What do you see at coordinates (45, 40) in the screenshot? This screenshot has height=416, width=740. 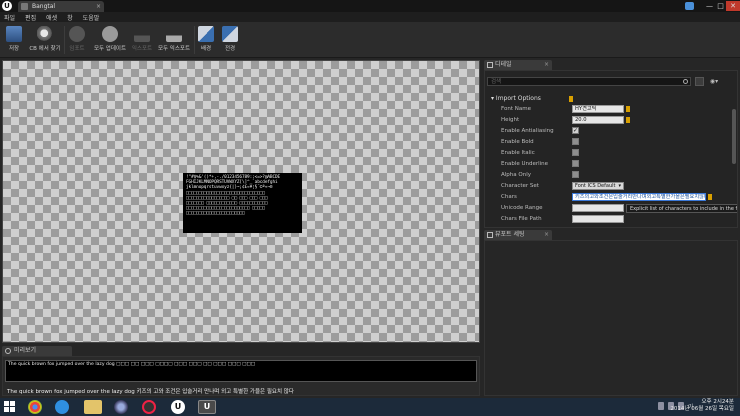 I see `find-in-cb-button: CB 에서 찾기` at bounding box center [45, 40].